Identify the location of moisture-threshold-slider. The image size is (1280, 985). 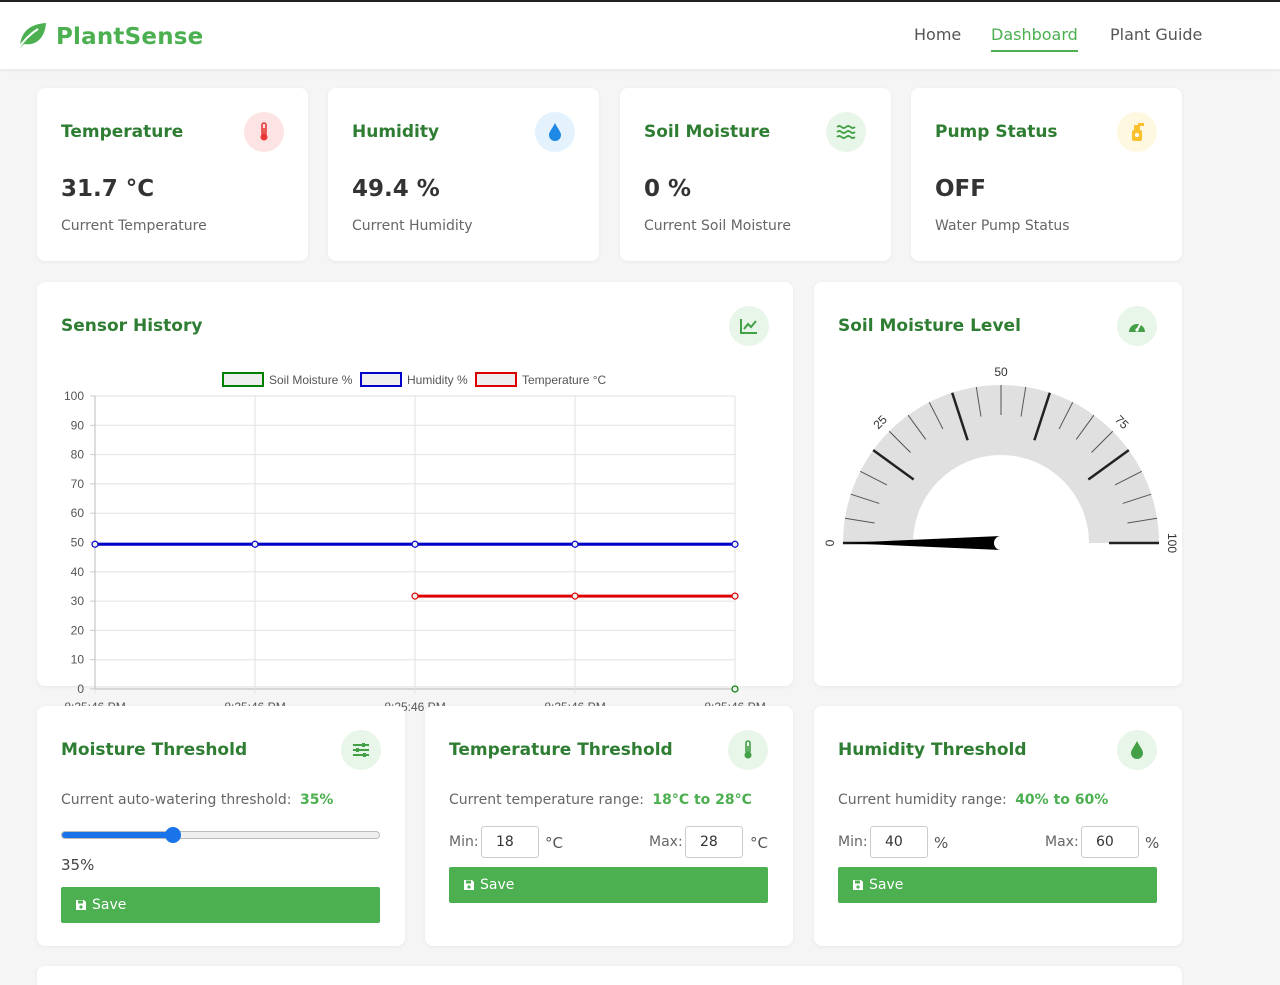
(220, 835).